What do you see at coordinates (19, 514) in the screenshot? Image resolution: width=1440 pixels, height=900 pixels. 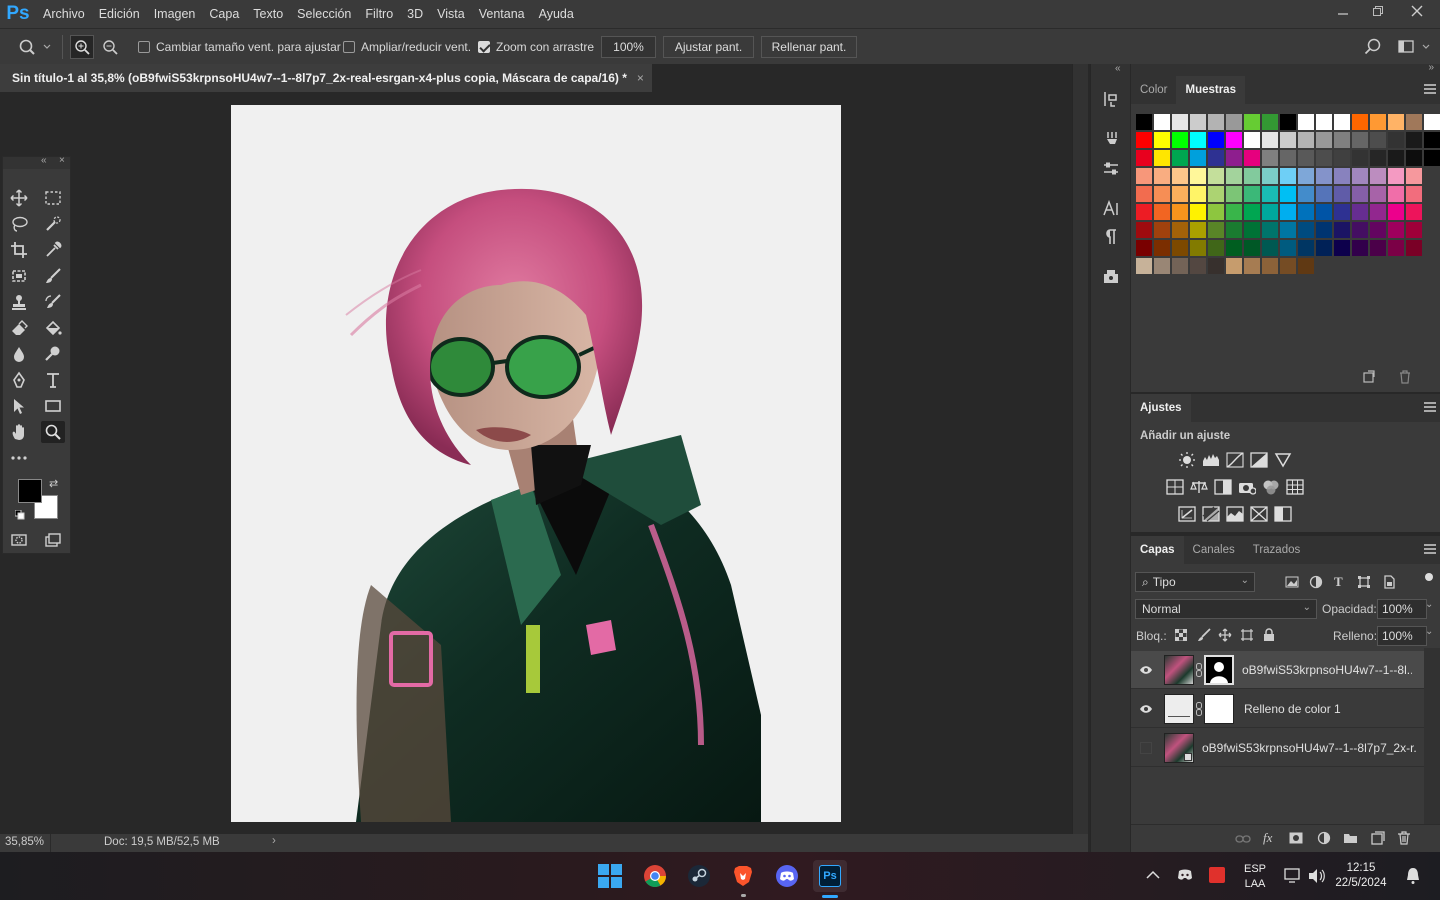 I see `default-colors-icon` at bounding box center [19, 514].